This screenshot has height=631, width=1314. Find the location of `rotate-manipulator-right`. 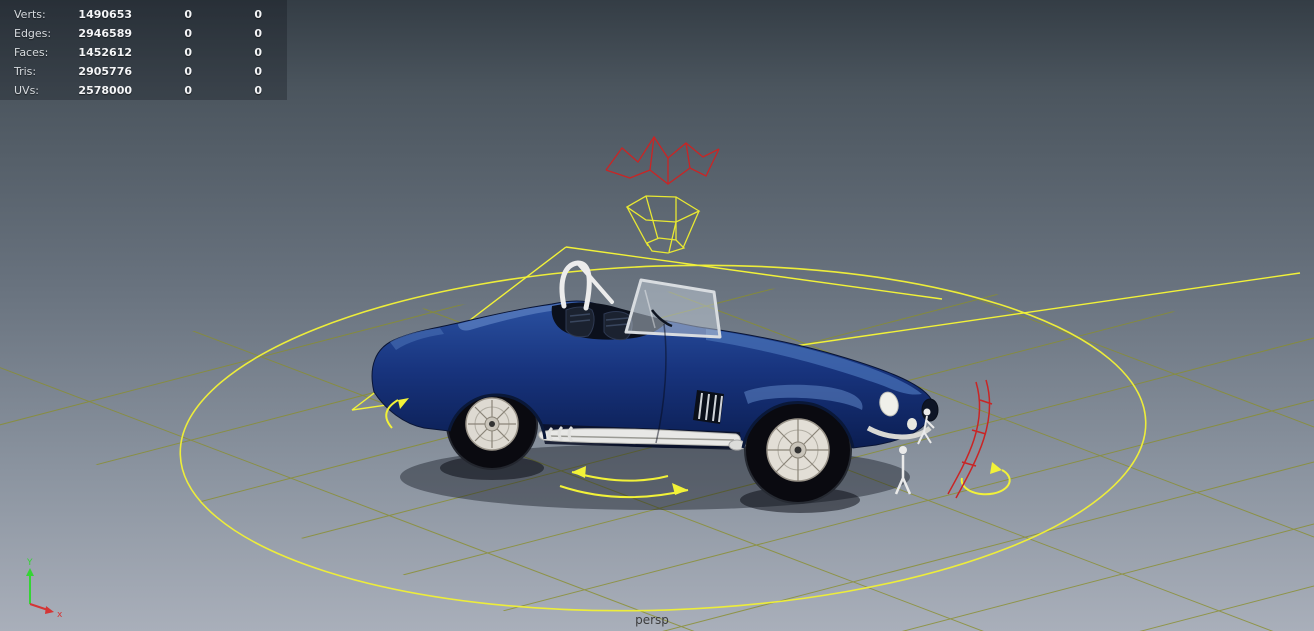

rotate-manipulator-right is located at coordinates (985, 479).